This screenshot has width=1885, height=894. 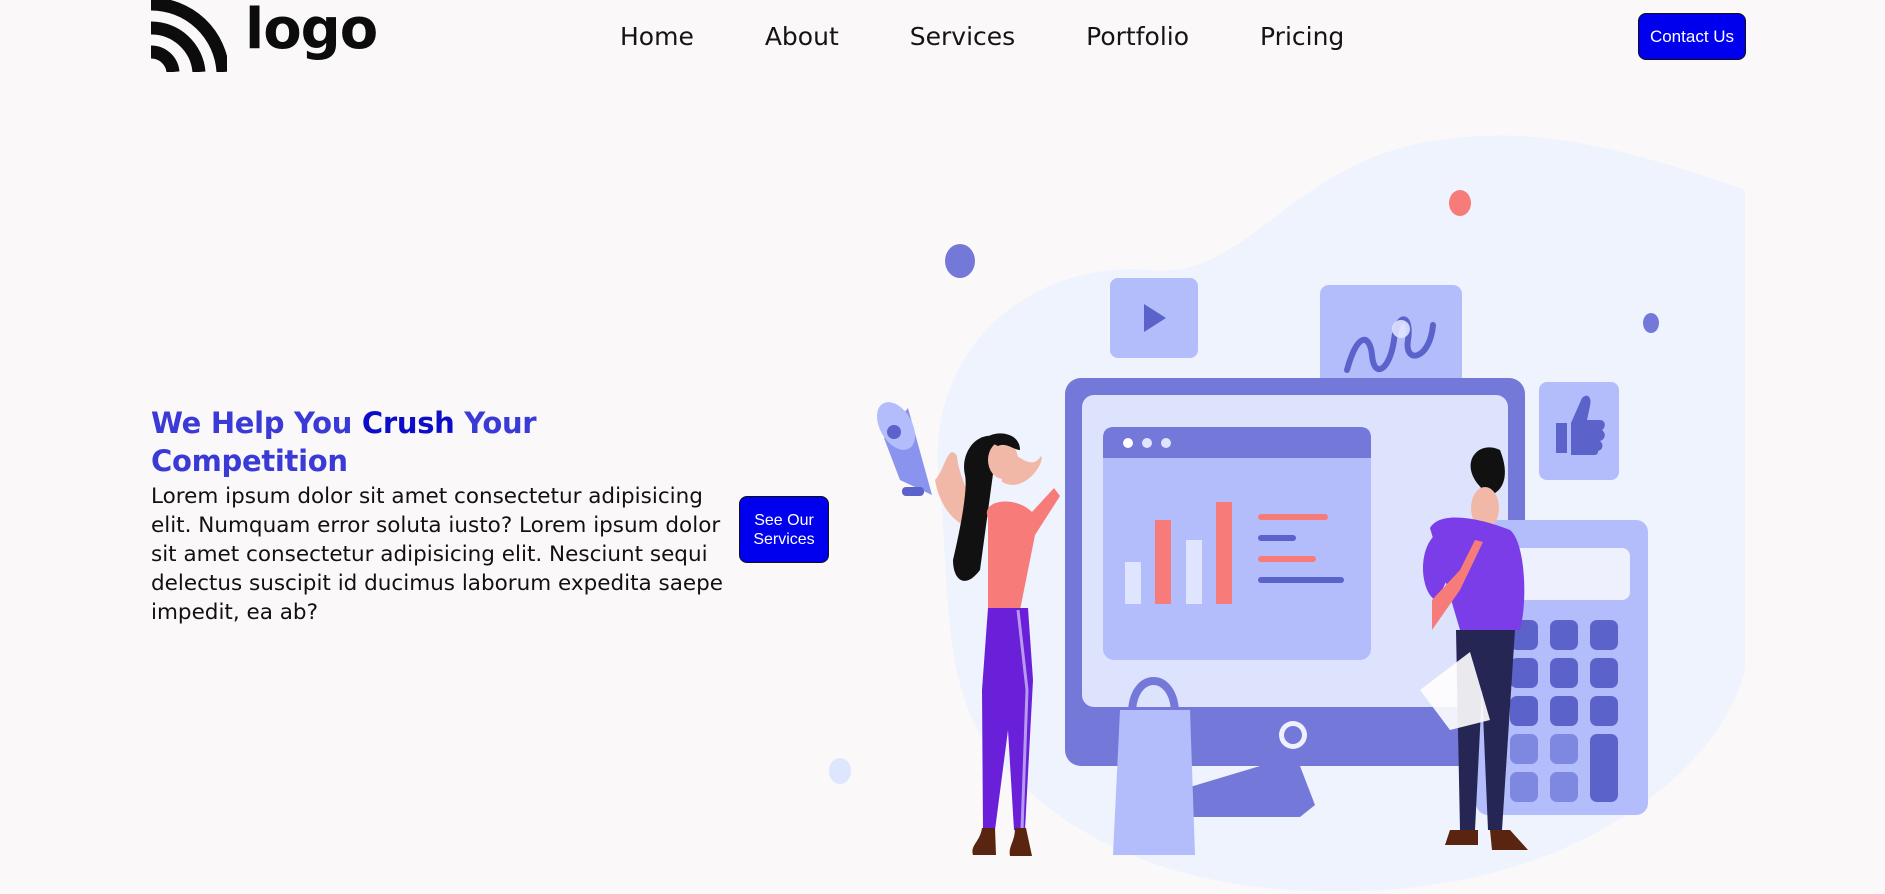 I want to click on hero-title: We Help You Crush Your Competition, so click(x=446, y=442).